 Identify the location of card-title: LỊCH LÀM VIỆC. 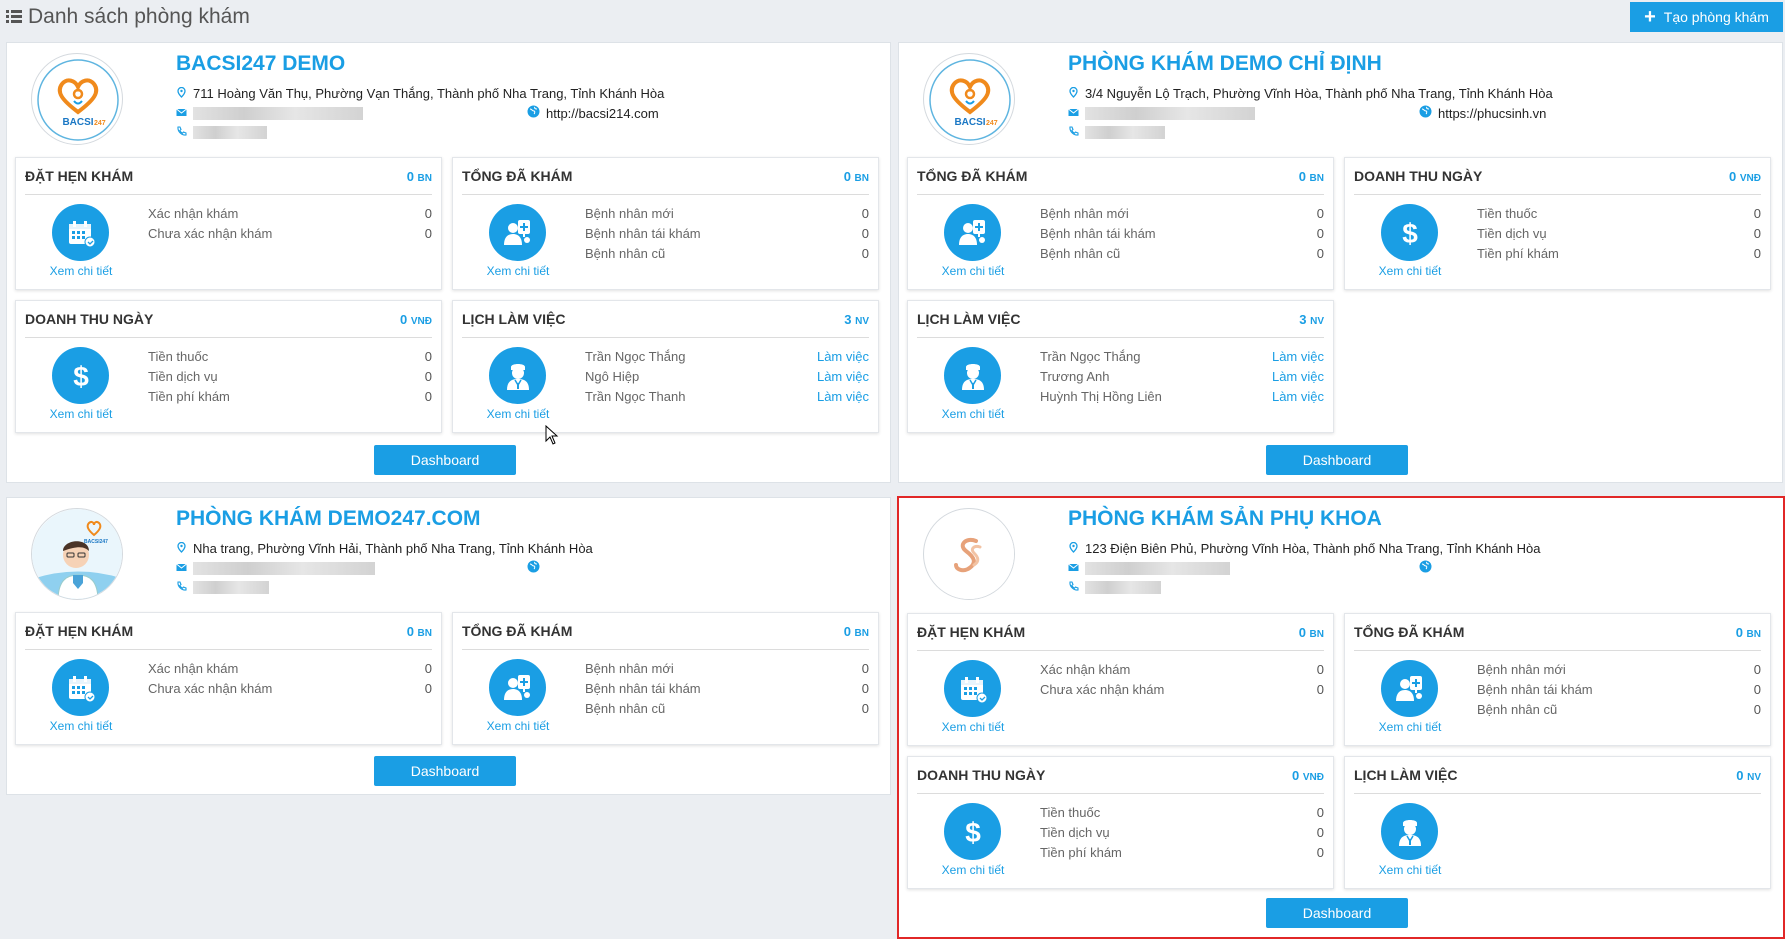
(514, 319).